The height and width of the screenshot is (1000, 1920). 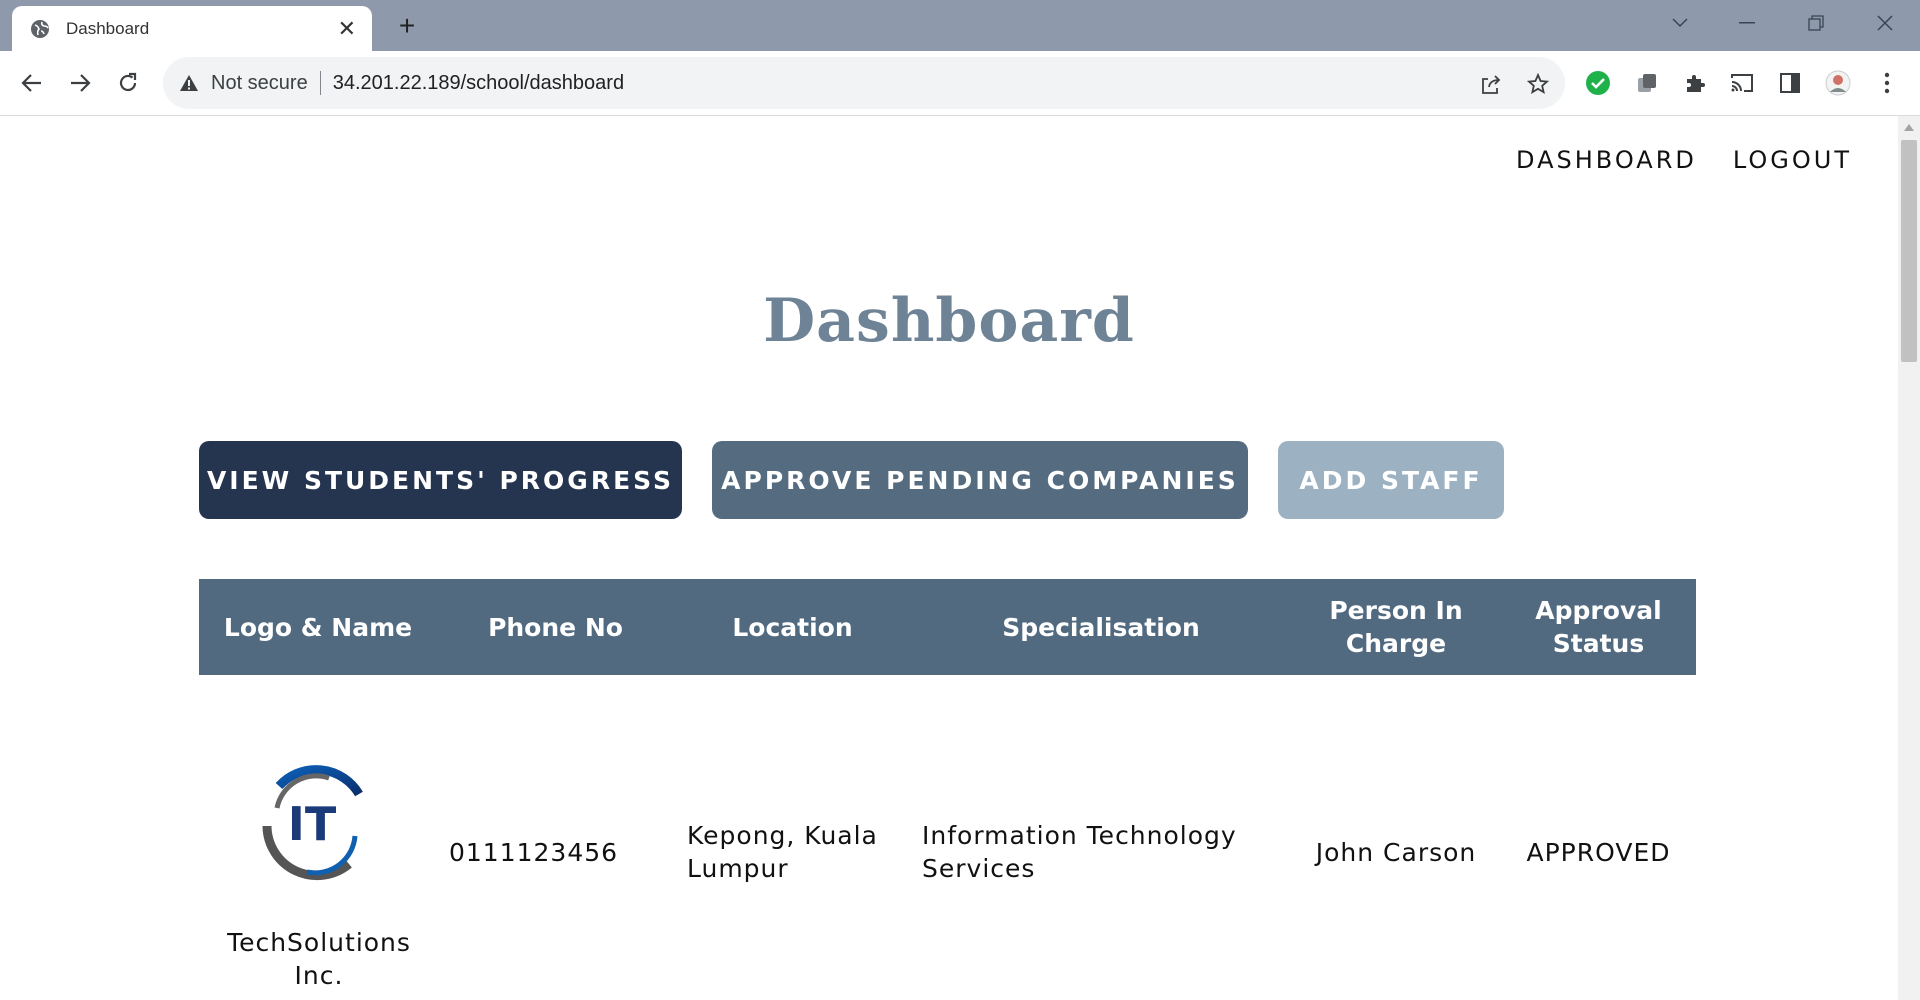 I want to click on column-header-person-in-charge: Person In Charge, so click(x=1396, y=627).